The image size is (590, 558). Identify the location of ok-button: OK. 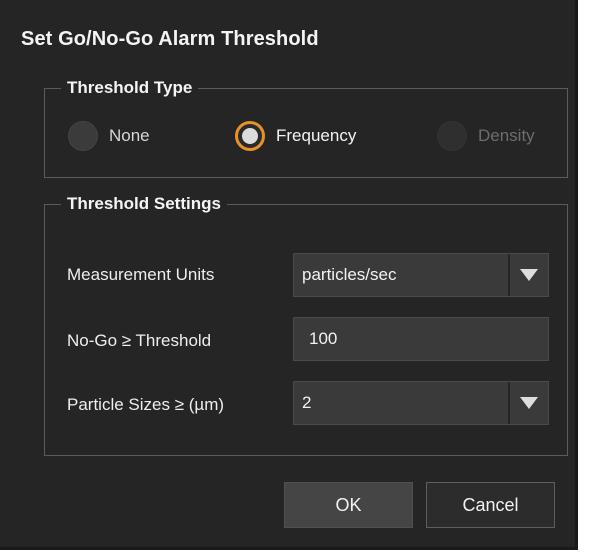
(348, 505).